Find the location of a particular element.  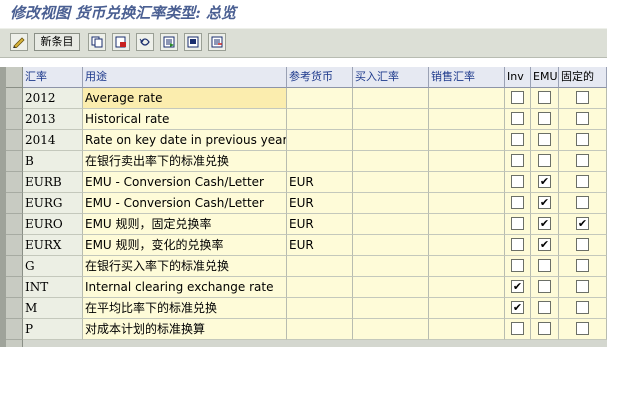

cell-usage: 对成本计划的标准换算 is located at coordinates (185, 329).